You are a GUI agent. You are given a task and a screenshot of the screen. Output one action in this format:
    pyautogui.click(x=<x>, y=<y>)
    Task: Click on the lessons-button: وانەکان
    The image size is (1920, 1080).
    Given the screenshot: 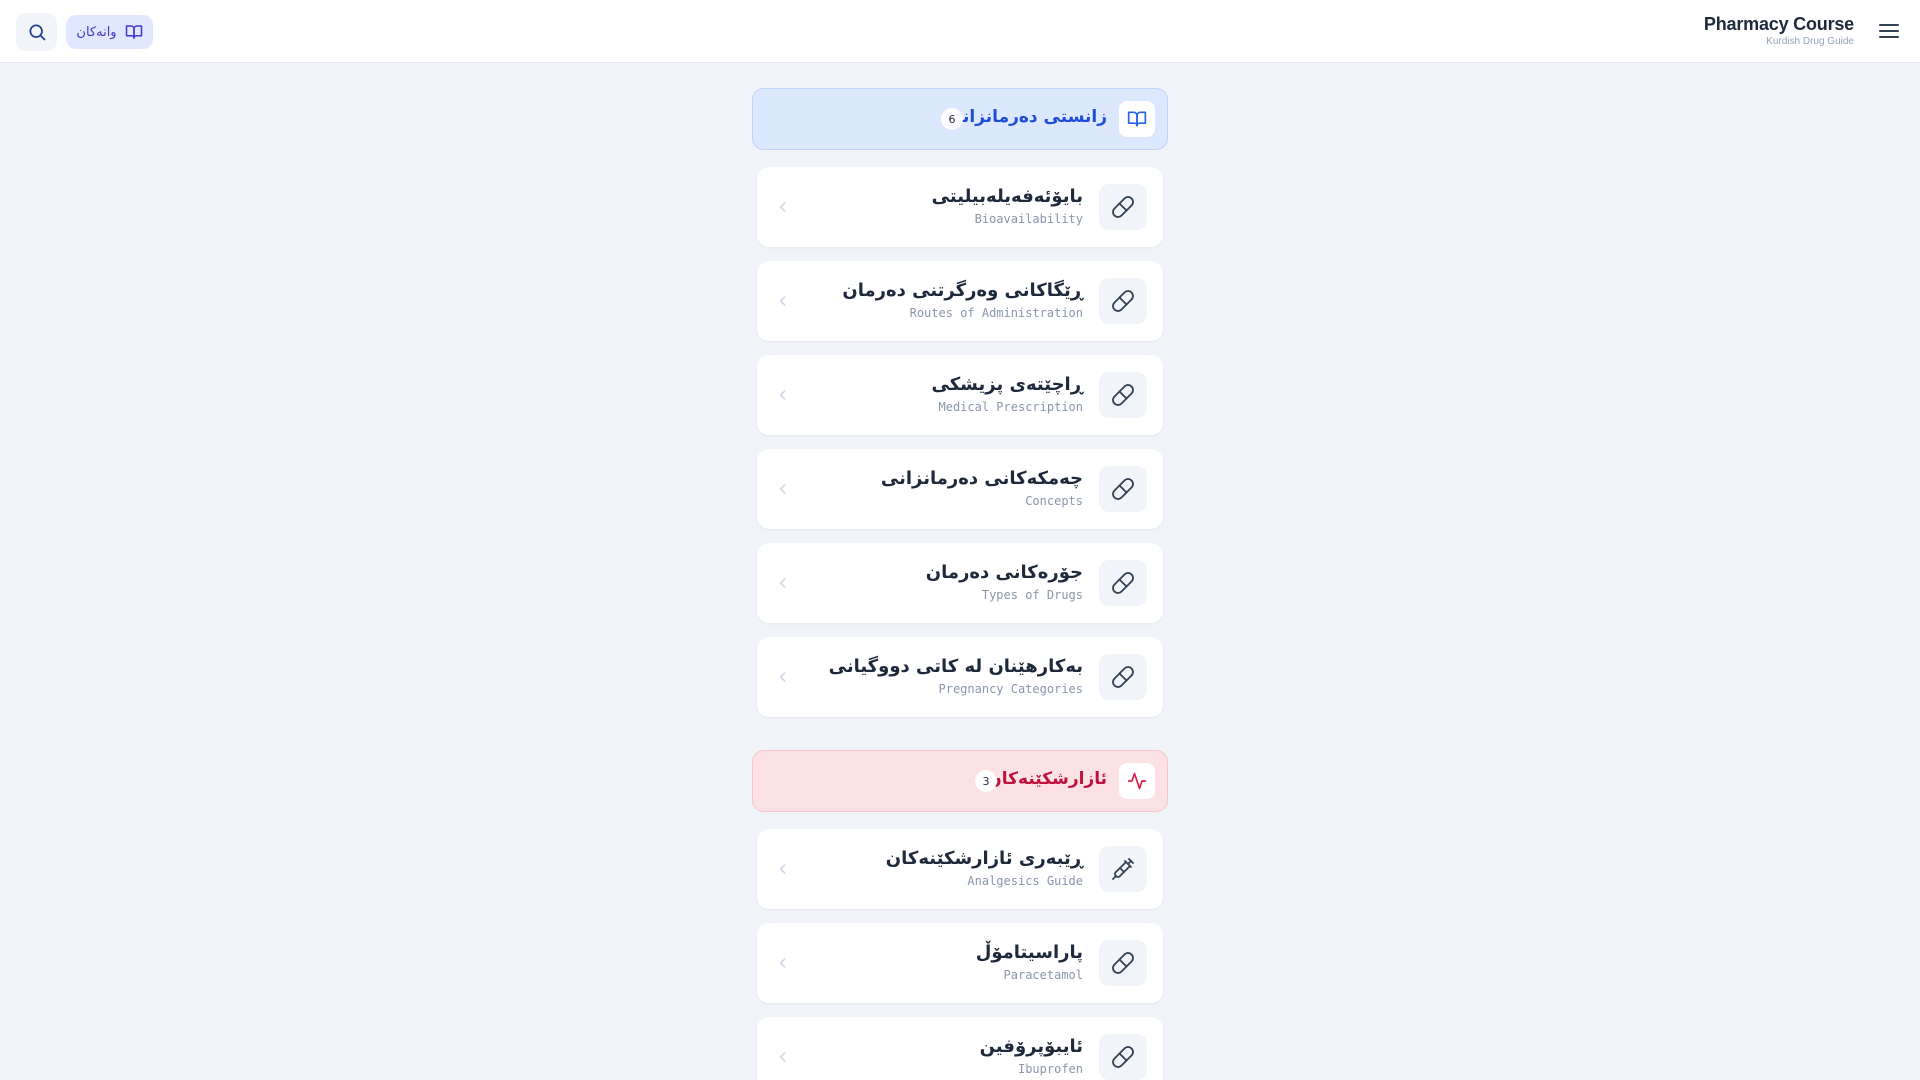 What is the action you would take?
    pyautogui.click(x=109, y=32)
    